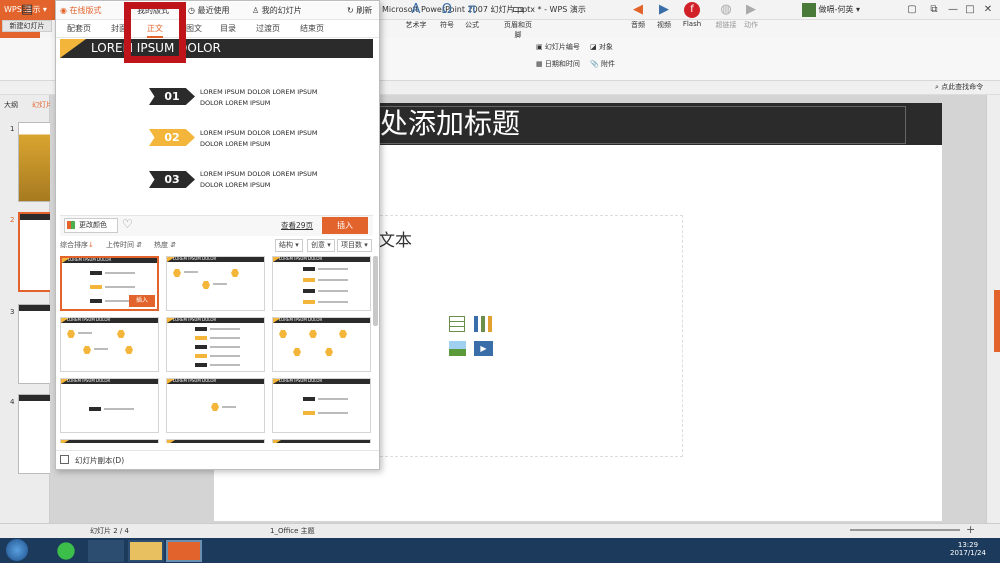 The image size is (1000, 563). What do you see at coordinates (988, 10) in the screenshot?
I see `close-icon: ✕` at bounding box center [988, 10].